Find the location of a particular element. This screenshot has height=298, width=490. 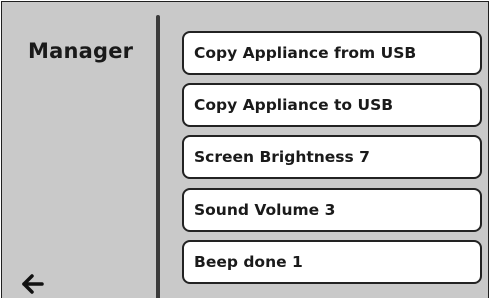

copy-appliance-to-usb-button: Copy Appliance to USB is located at coordinates (332, 105).